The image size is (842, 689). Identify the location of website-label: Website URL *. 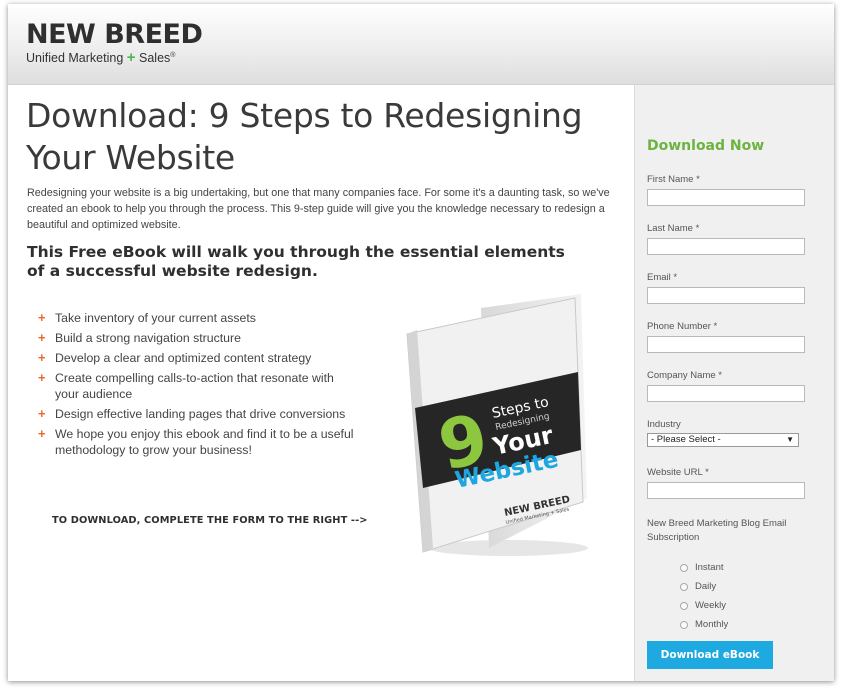
(678, 472).